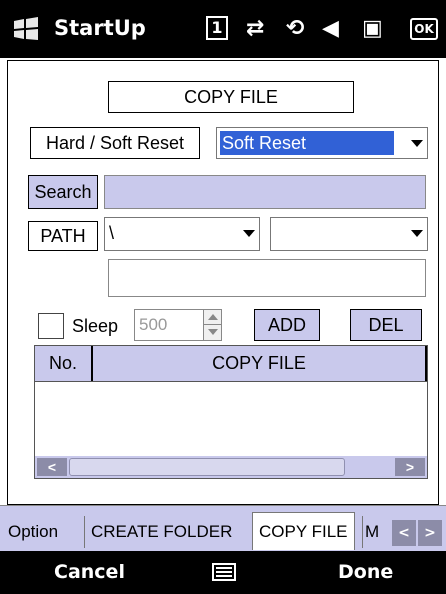 The width and height of the screenshot is (446, 594). I want to click on cancel-softkey: Cancel, so click(89, 572).